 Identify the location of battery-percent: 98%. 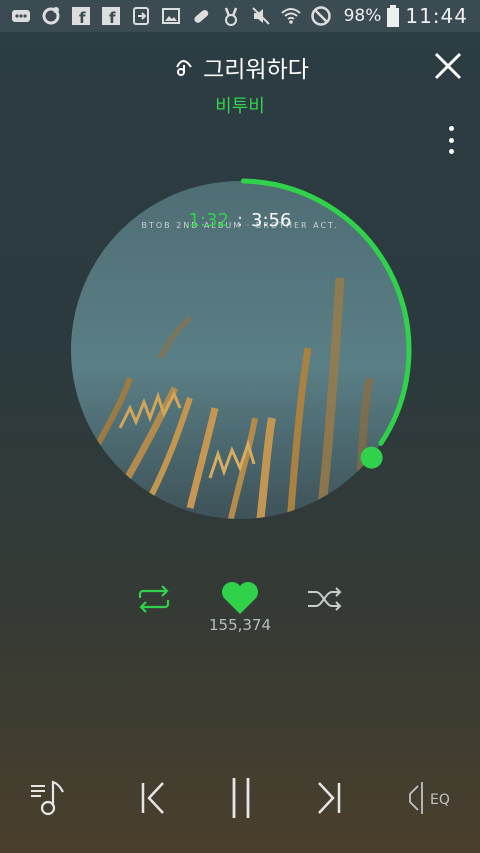
(362, 16).